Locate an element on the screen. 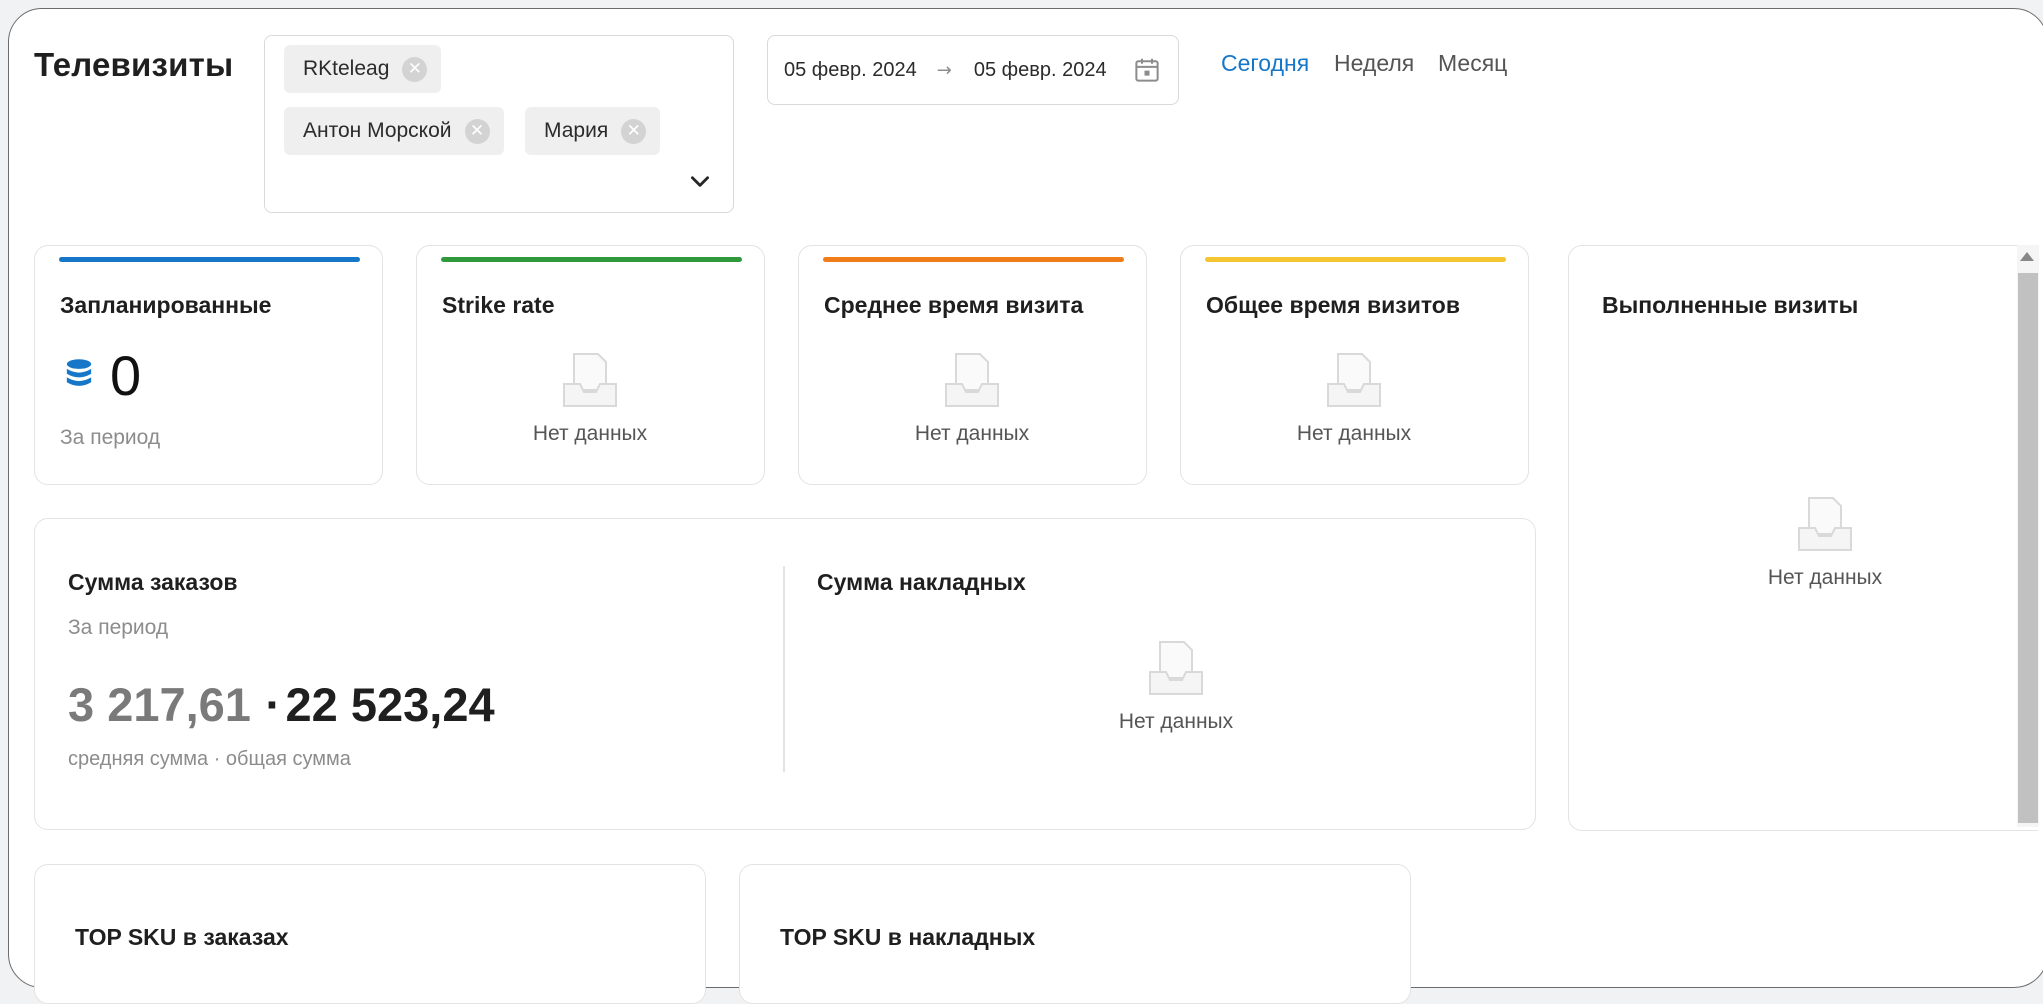 The height and width of the screenshot is (1004, 2043). scroll-up-arrow-icon is located at coordinates (2027, 256).